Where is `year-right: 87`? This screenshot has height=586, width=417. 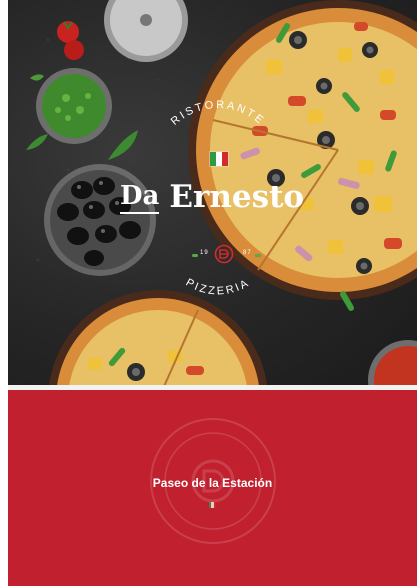
year-right: 87 is located at coordinates (247, 253).